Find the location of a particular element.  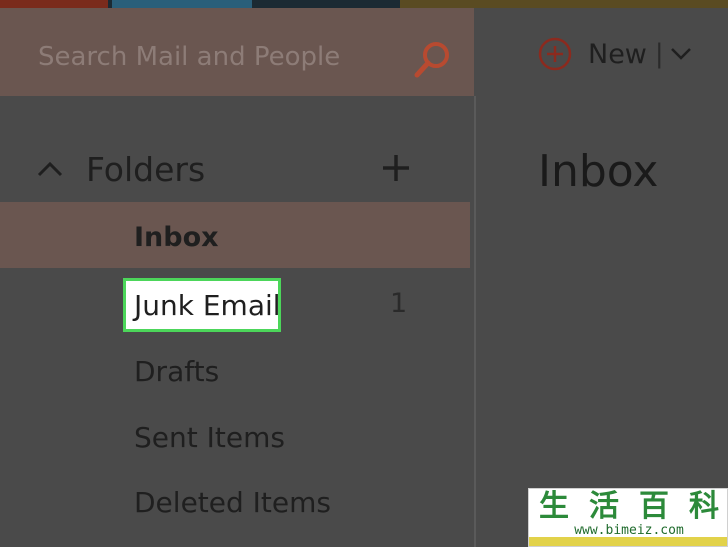

top-decorative-strip is located at coordinates (364, 4).